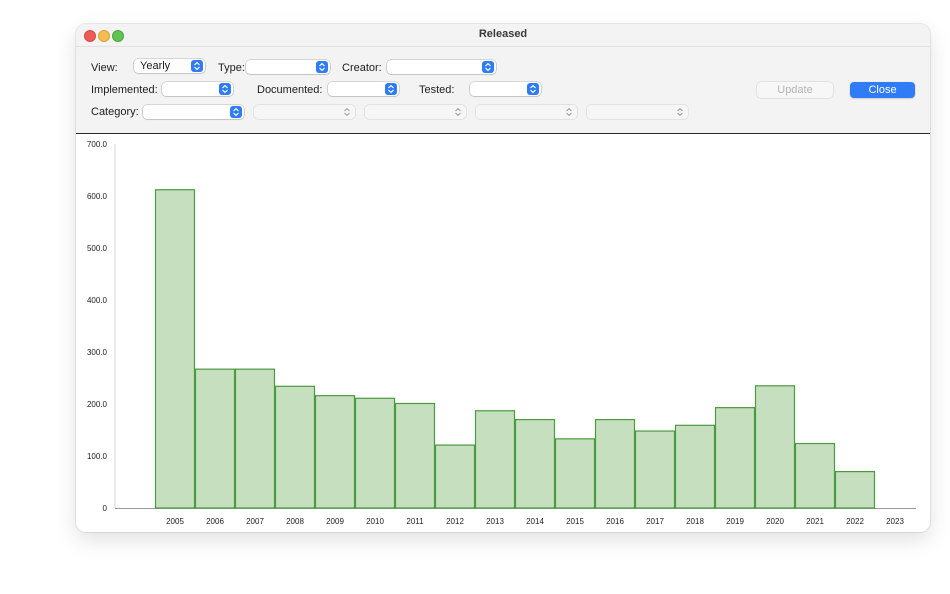  What do you see at coordinates (231, 68) in the screenshot?
I see `type-label: Type:` at bounding box center [231, 68].